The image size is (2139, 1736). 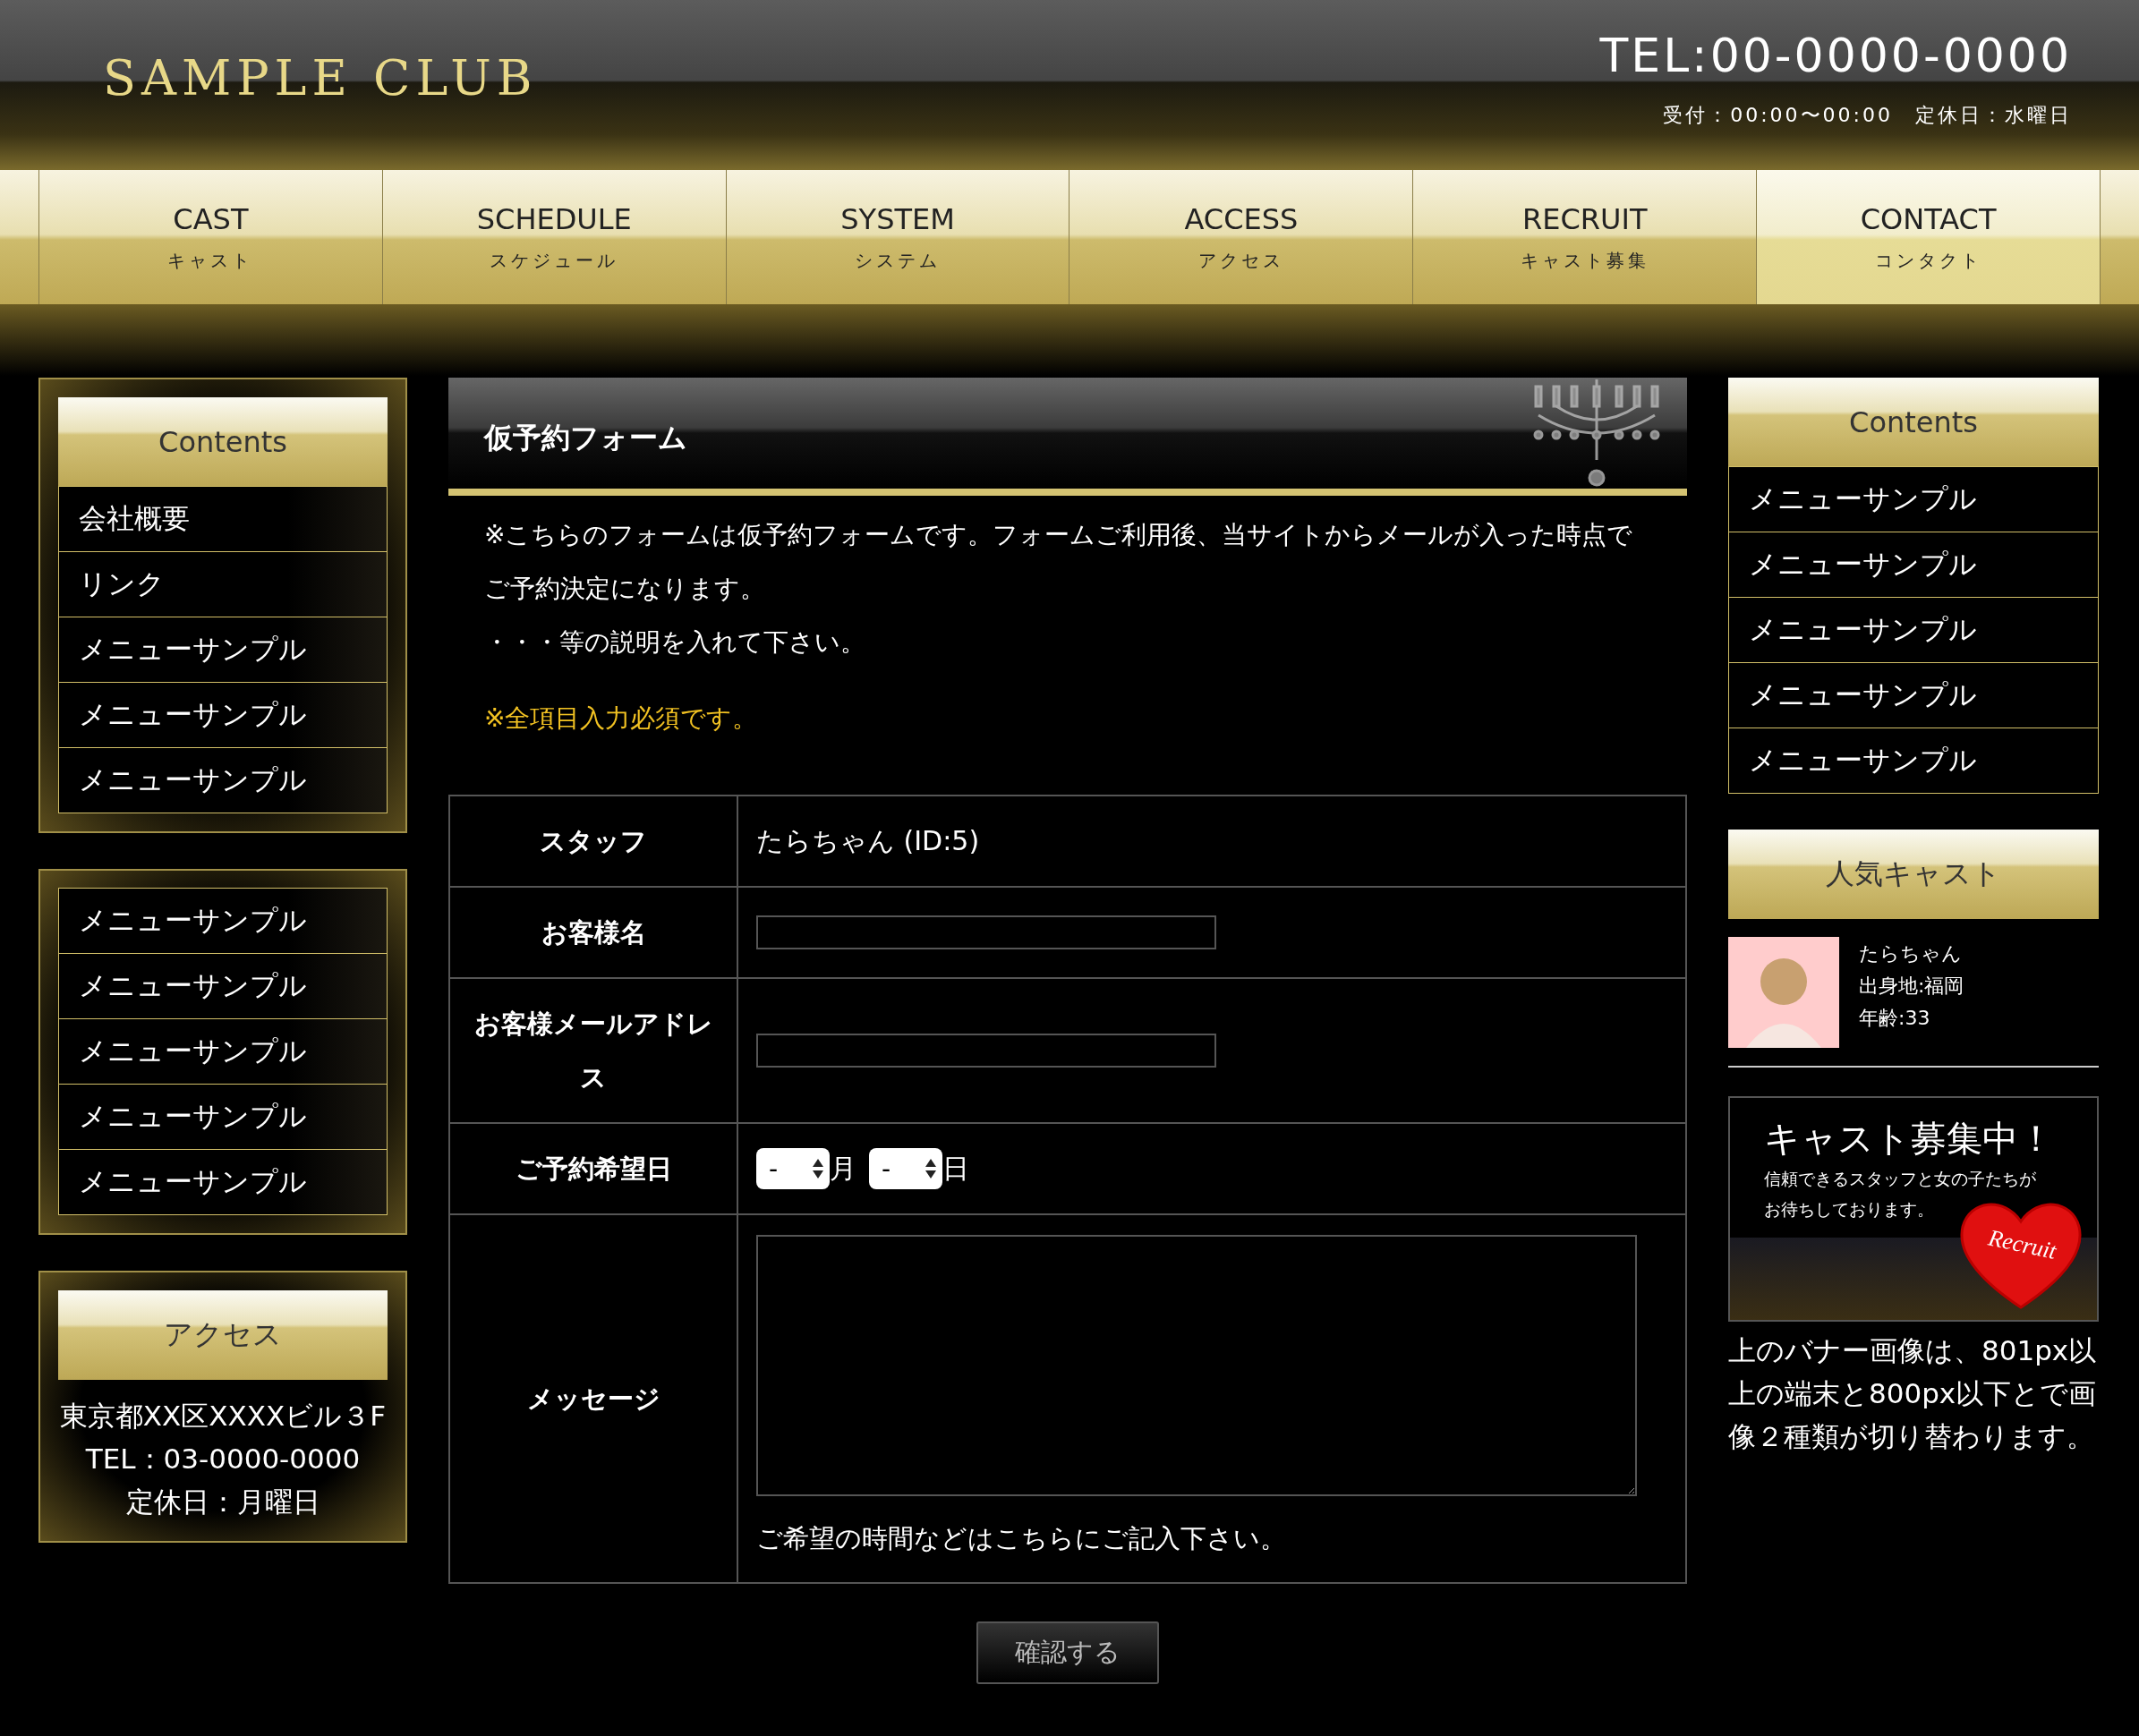 What do you see at coordinates (223, 1335) in the screenshot?
I see `panel-heading: アクセス` at bounding box center [223, 1335].